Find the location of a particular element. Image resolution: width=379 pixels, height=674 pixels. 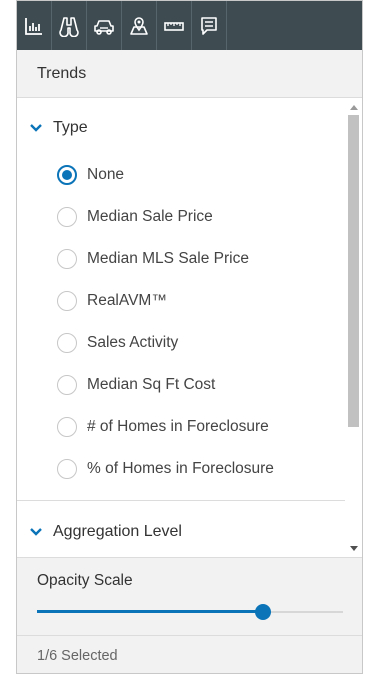

aggregation-group-label: Aggregation Level is located at coordinates (117, 531).